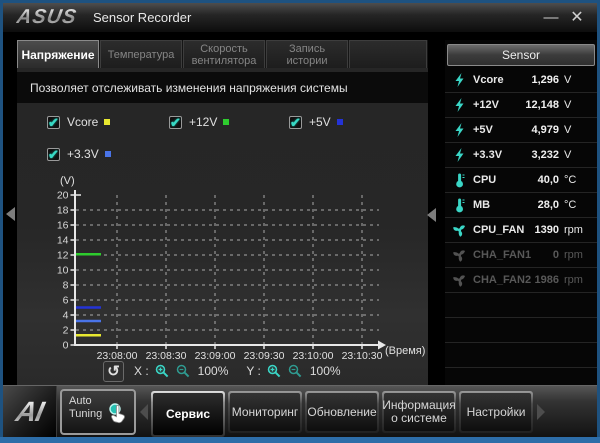 Image resolution: width=600 pixels, height=443 pixels. Describe the element at coordinates (66, 316) in the screenshot. I see `svg-text: 4` at that location.